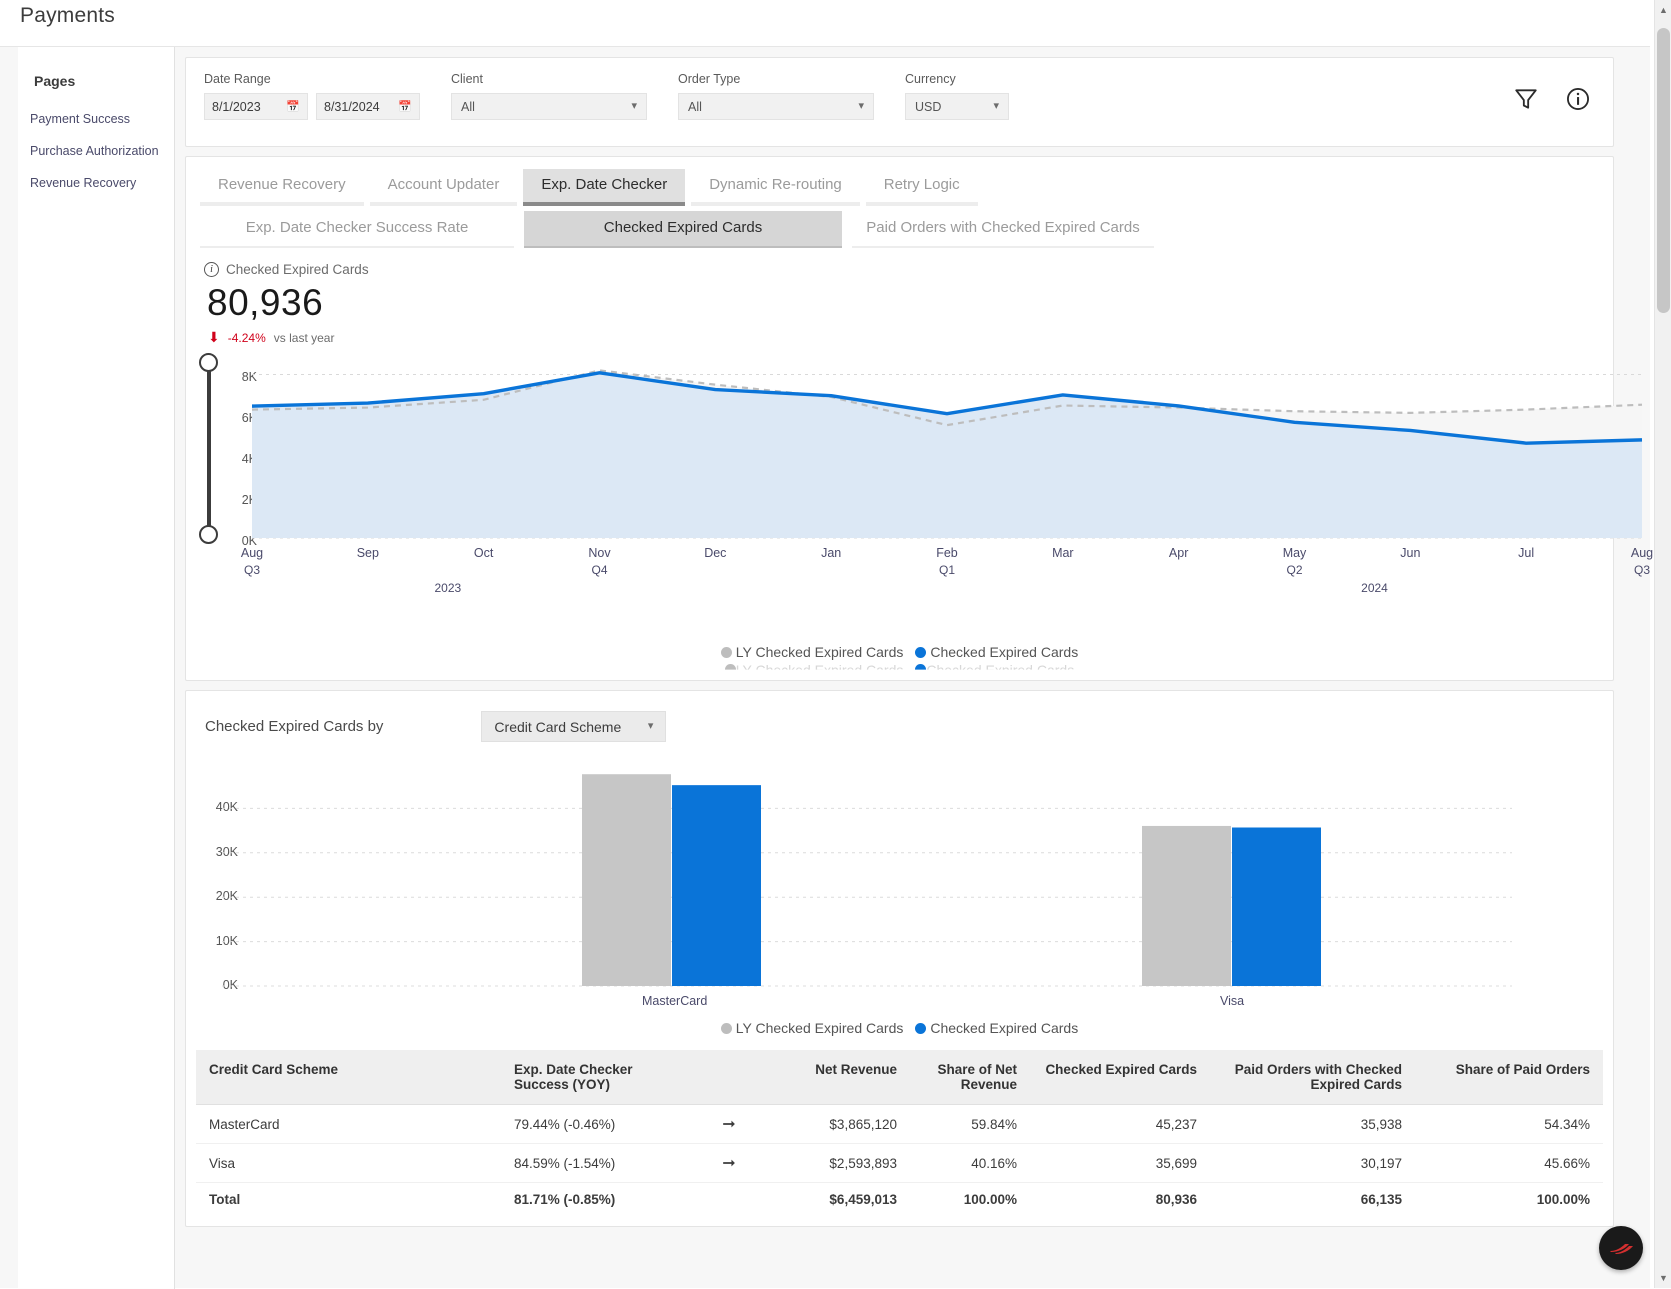 The width and height of the screenshot is (1671, 1289). What do you see at coordinates (208, 362) in the screenshot?
I see `slider-knob-top` at bounding box center [208, 362].